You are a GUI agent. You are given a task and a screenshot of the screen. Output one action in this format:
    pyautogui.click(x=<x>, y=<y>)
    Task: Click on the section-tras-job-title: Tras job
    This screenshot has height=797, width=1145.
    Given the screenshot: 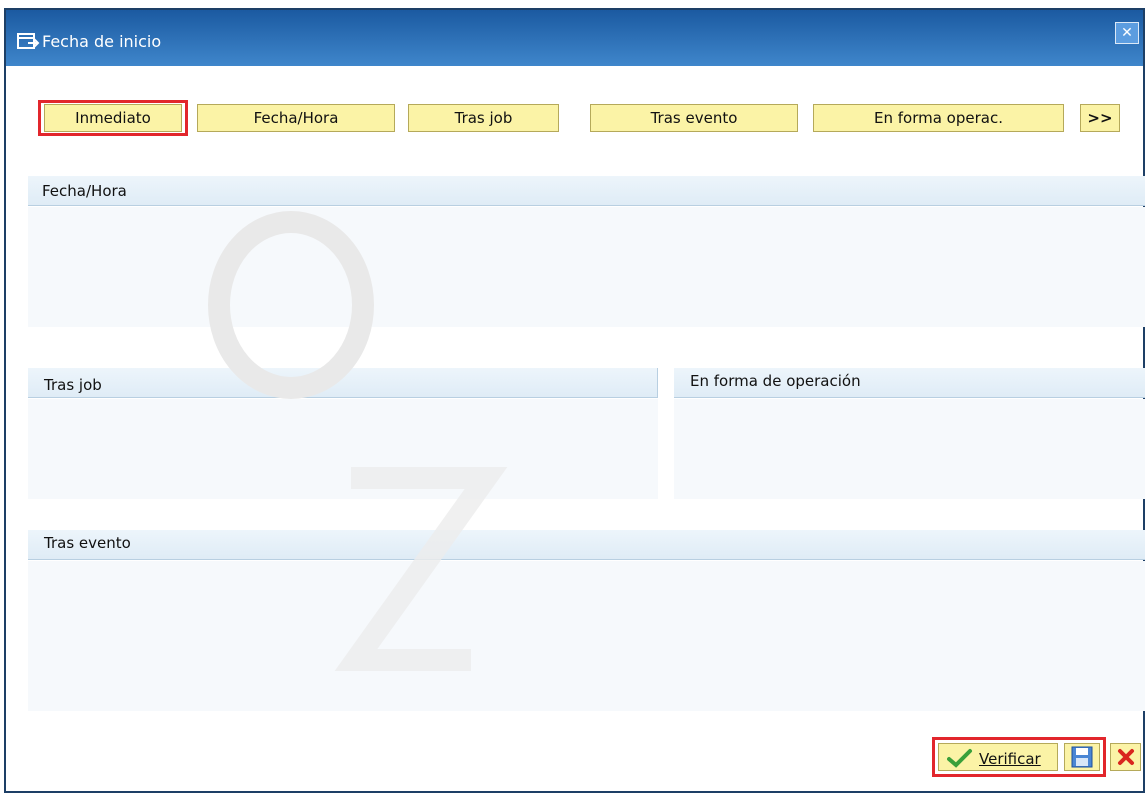 What is the action you would take?
    pyautogui.click(x=73, y=385)
    